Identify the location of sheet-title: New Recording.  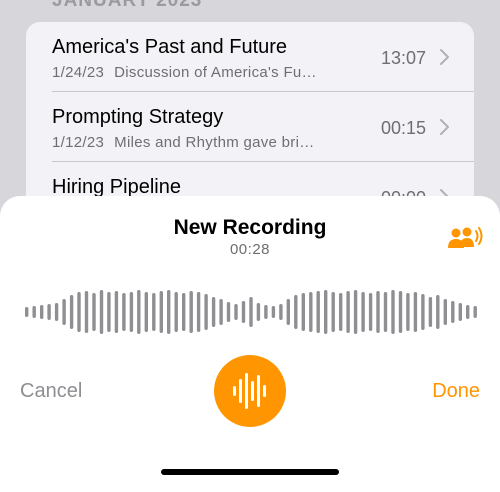
(250, 227).